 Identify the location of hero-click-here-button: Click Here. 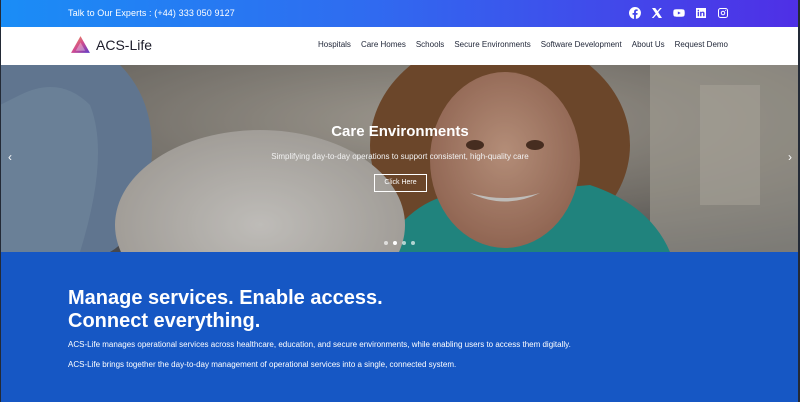
(400, 183).